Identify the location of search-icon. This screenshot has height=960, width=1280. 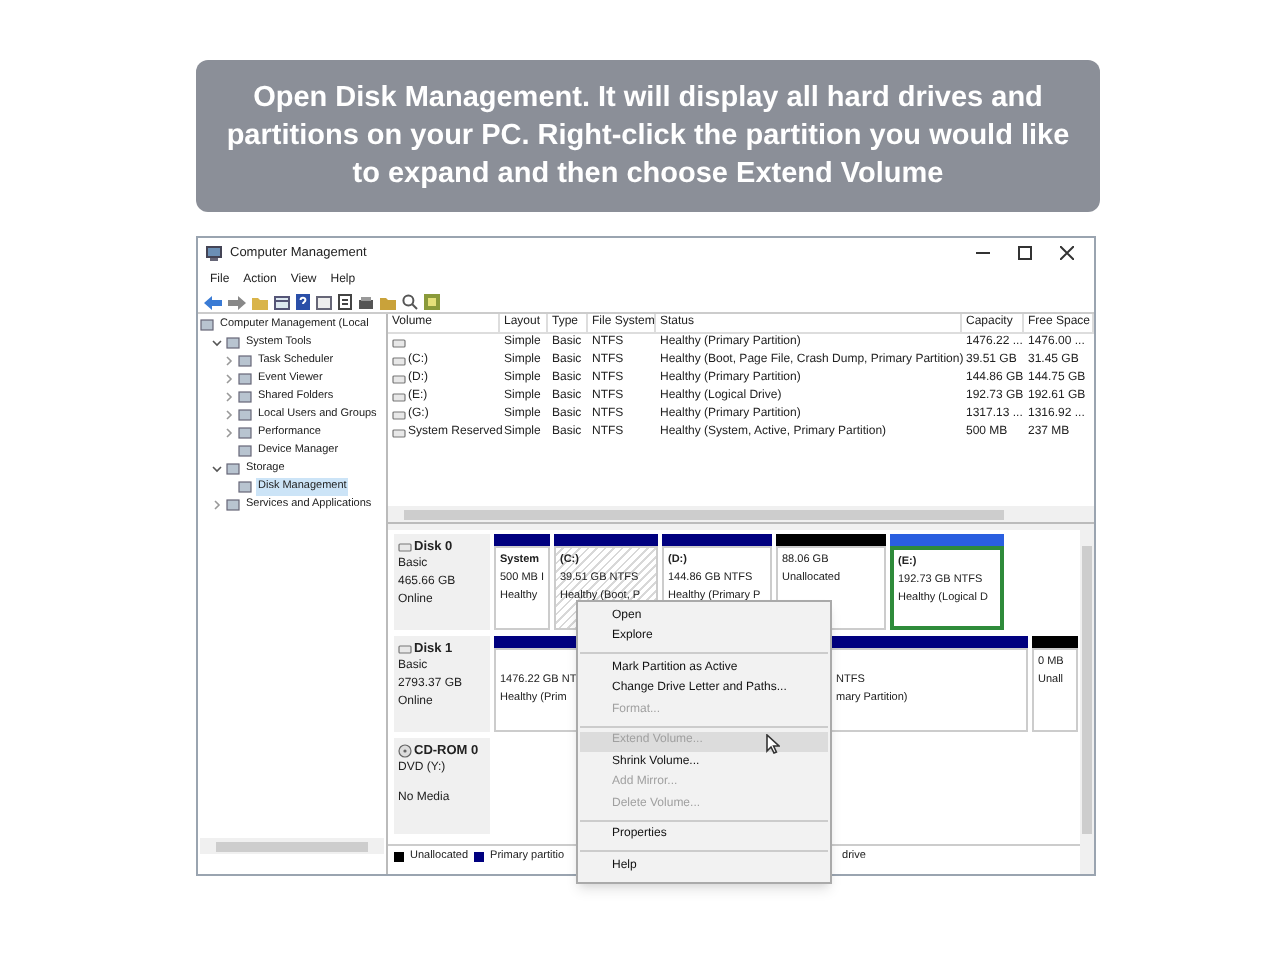
(410, 302).